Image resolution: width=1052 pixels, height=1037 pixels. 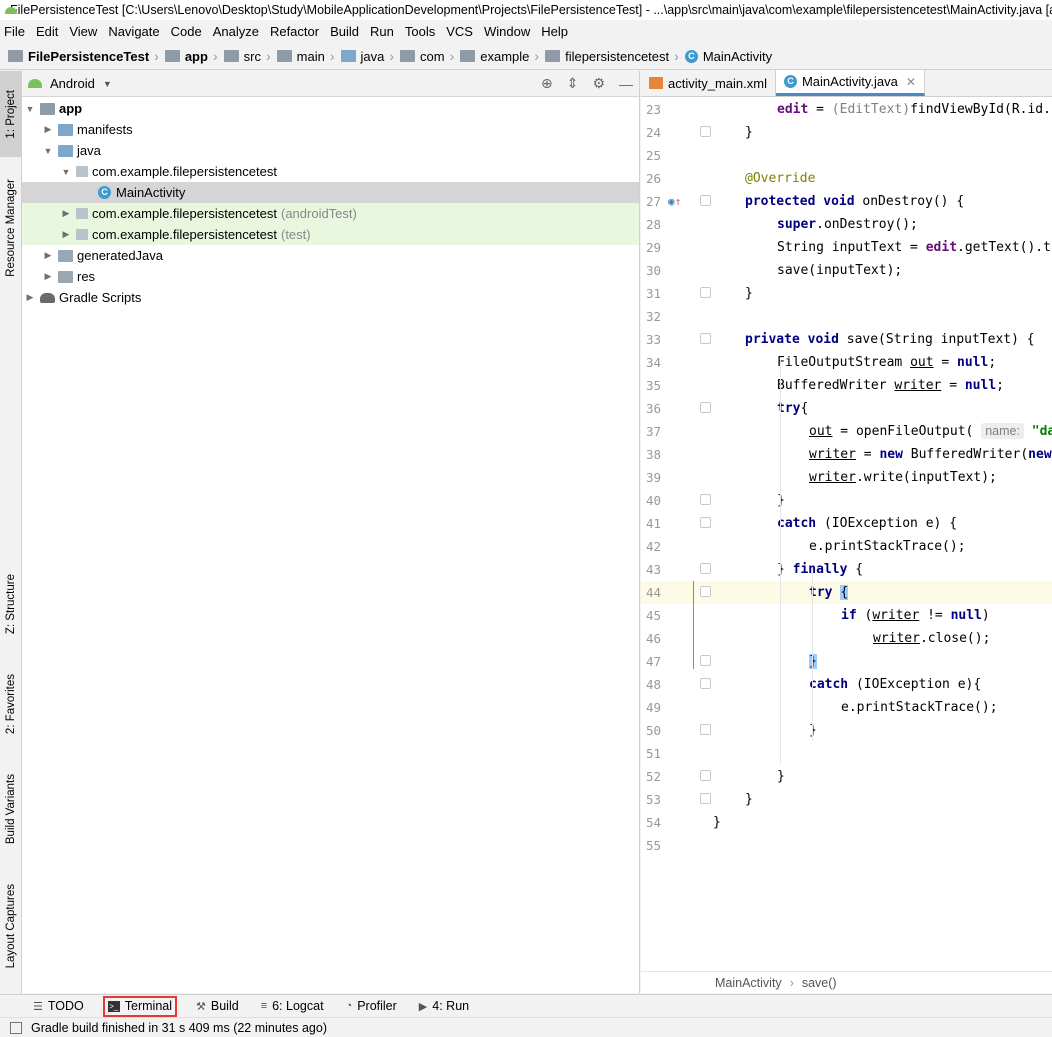 I want to click on editor-crumb-method: save(), so click(x=819, y=983).